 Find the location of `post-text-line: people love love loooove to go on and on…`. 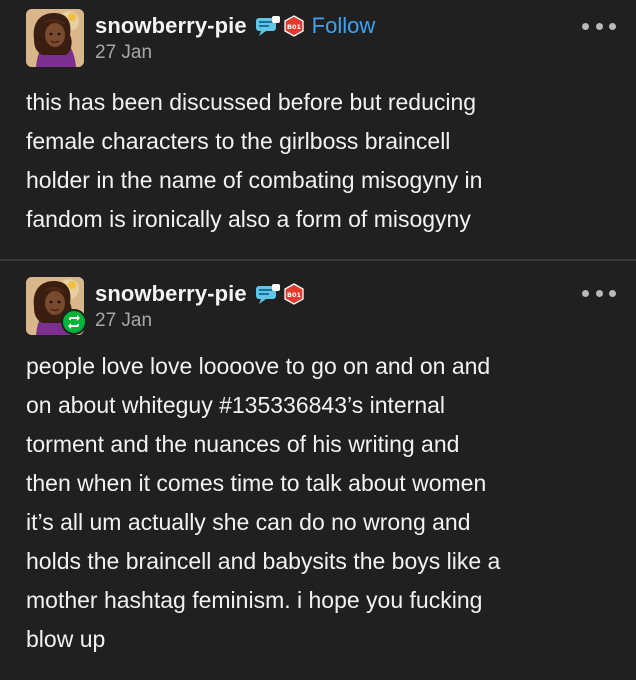

post-text-line: people love love loooove to go on and on… is located at coordinates (258, 366).